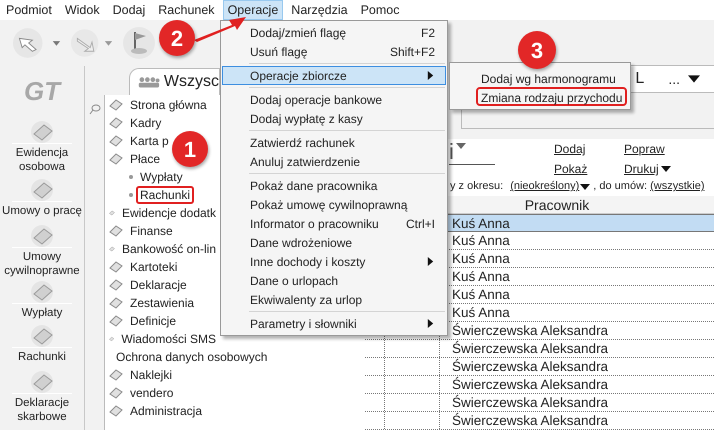 Image resolution: width=714 pixels, height=430 pixels. I want to click on people-group-icon, so click(149, 82).